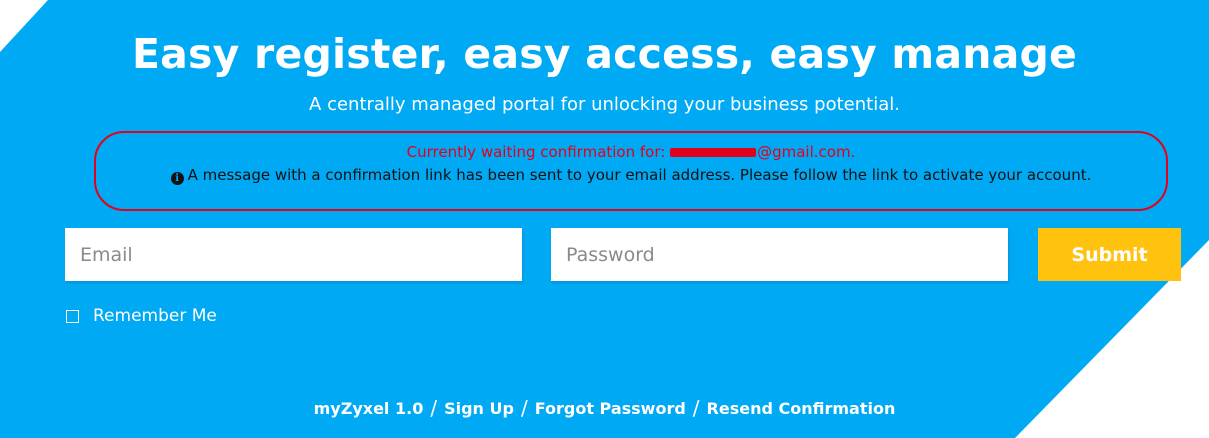  I want to click on password-field, so click(779, 254).